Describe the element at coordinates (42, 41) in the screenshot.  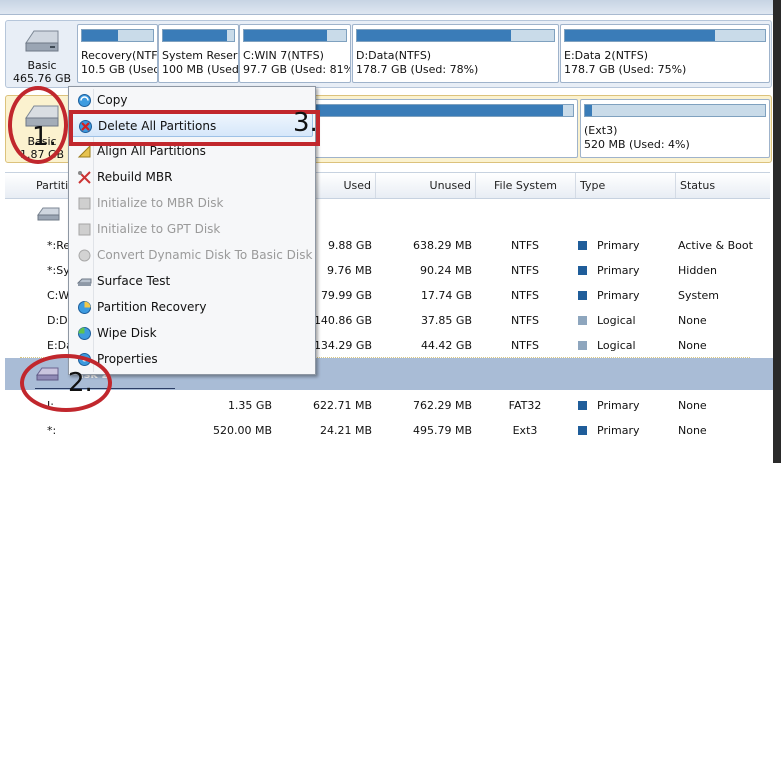
I see `hard-disk-icon` at that location.